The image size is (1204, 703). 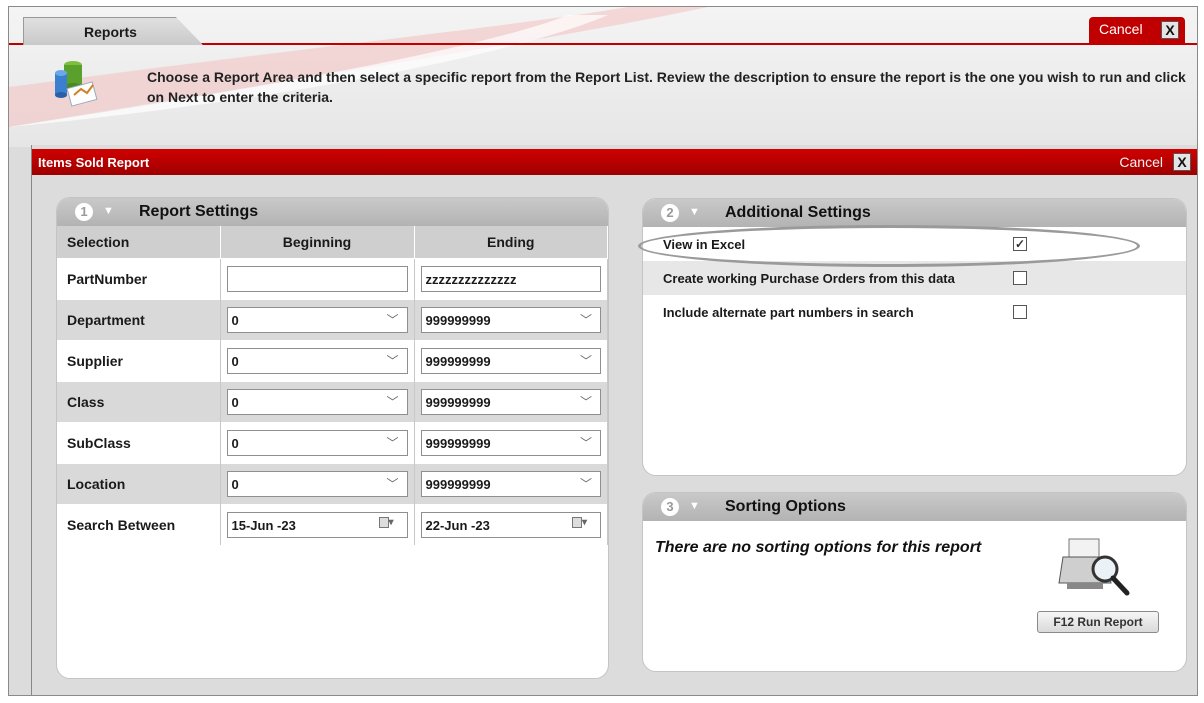 I want to click on table-row: Department 0 ﹀ 999999999 ﹀, so click(x=332, y=319).